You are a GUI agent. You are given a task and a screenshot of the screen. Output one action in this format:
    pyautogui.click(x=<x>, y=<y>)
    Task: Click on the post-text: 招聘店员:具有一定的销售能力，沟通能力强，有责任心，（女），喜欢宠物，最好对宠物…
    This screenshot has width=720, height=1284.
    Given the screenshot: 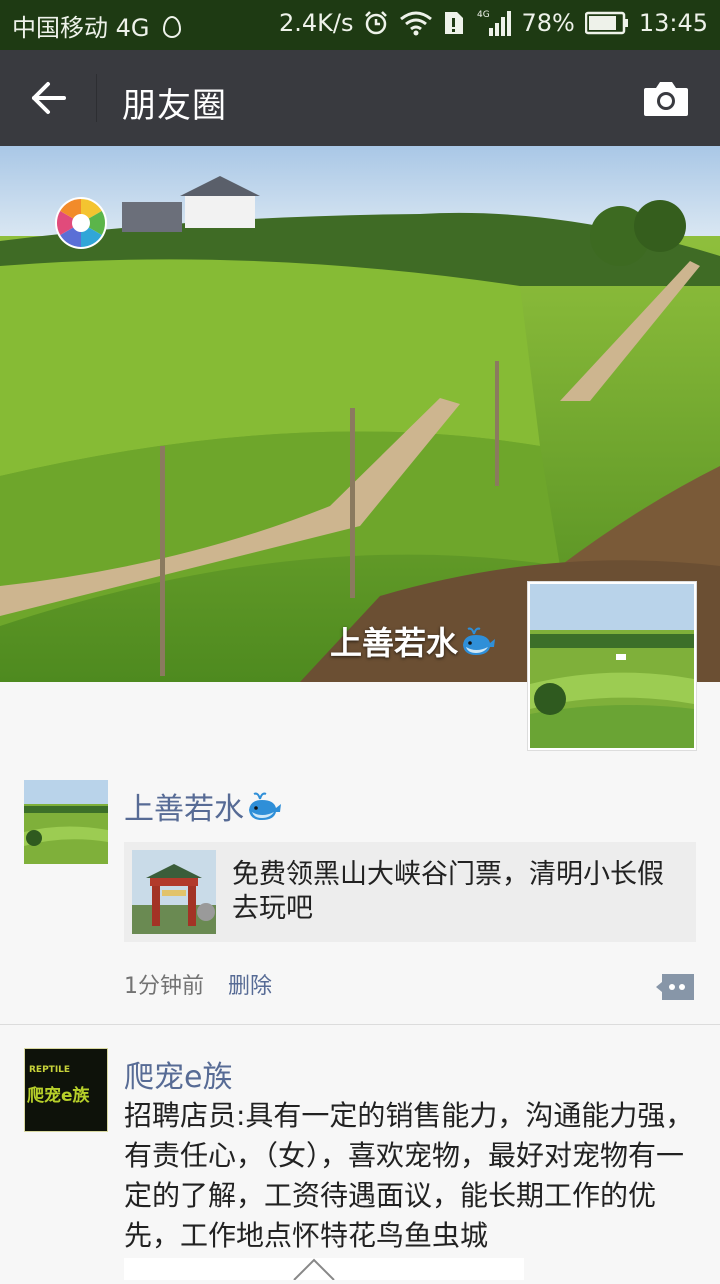 What is the action you would take?
    pyautogui.click(x=409, y=1175)
    